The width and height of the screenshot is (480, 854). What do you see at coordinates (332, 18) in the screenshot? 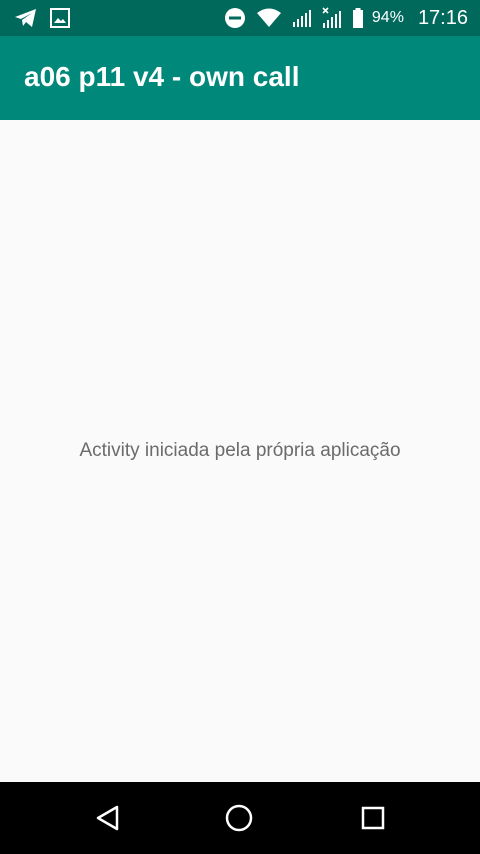
I see `no-signal-icon` at bounding box center [332, 18].